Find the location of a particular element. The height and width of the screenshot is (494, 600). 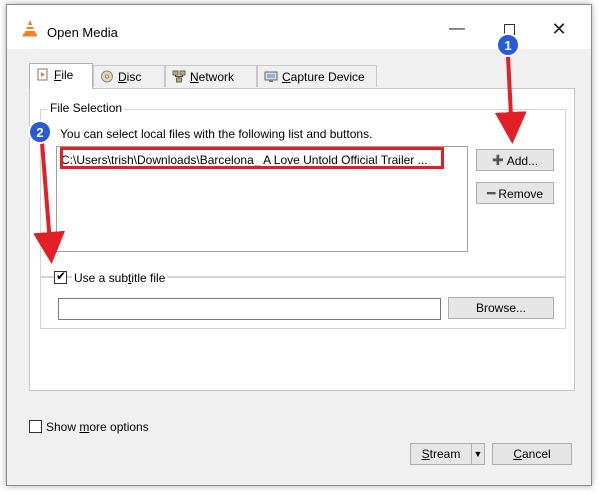

step-marker-2: 2 is located at coordinates (40, 132).